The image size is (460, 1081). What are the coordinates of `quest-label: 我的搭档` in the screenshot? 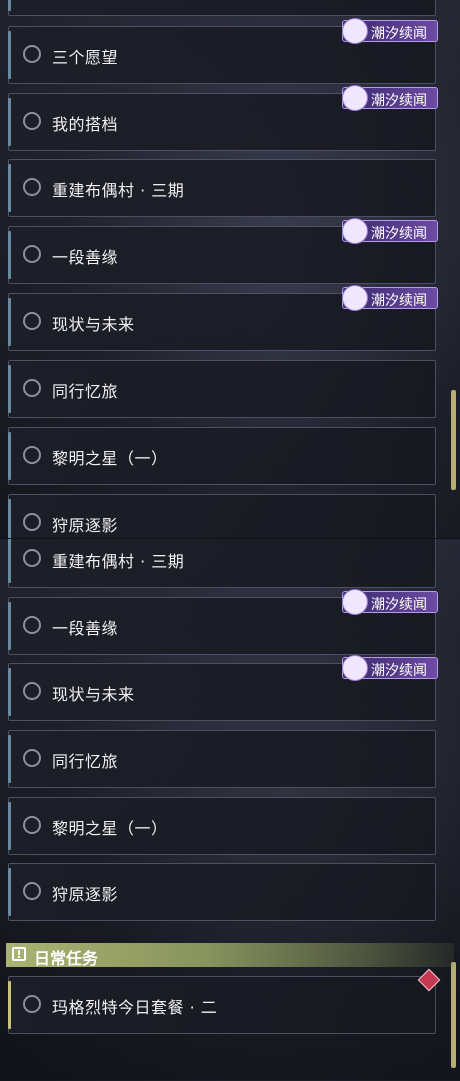 It's located at (85, 124).